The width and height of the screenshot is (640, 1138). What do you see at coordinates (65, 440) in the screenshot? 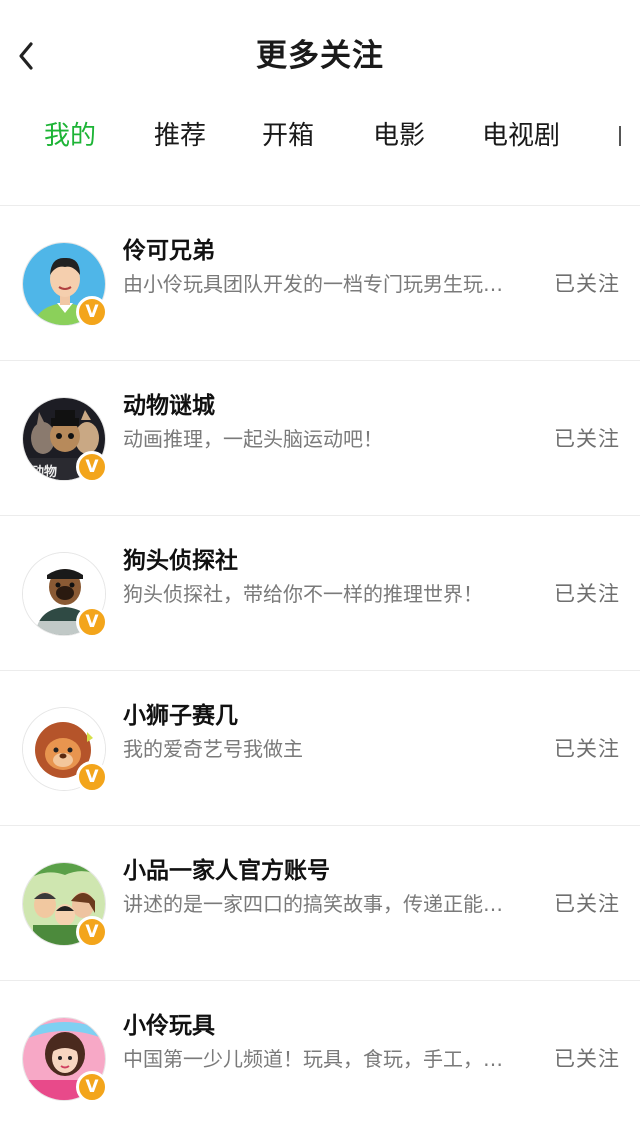
I see `avatar: 动物 V` at bounding box center [65, 440].